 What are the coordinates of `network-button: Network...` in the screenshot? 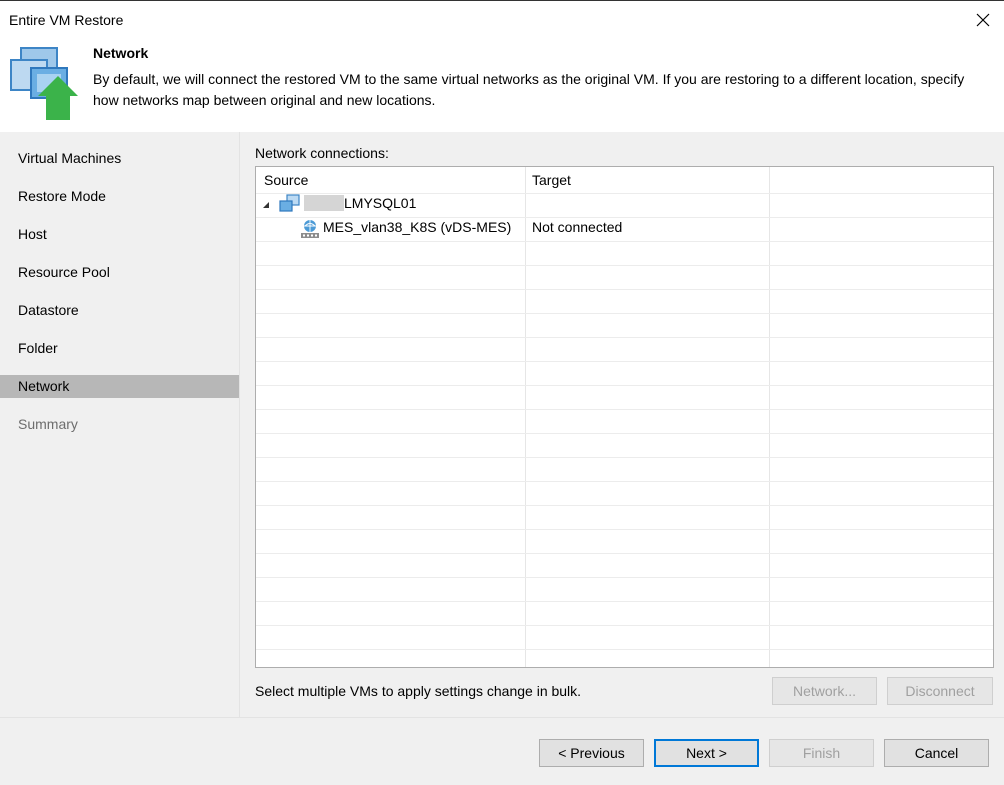 It's located at (824, 691).